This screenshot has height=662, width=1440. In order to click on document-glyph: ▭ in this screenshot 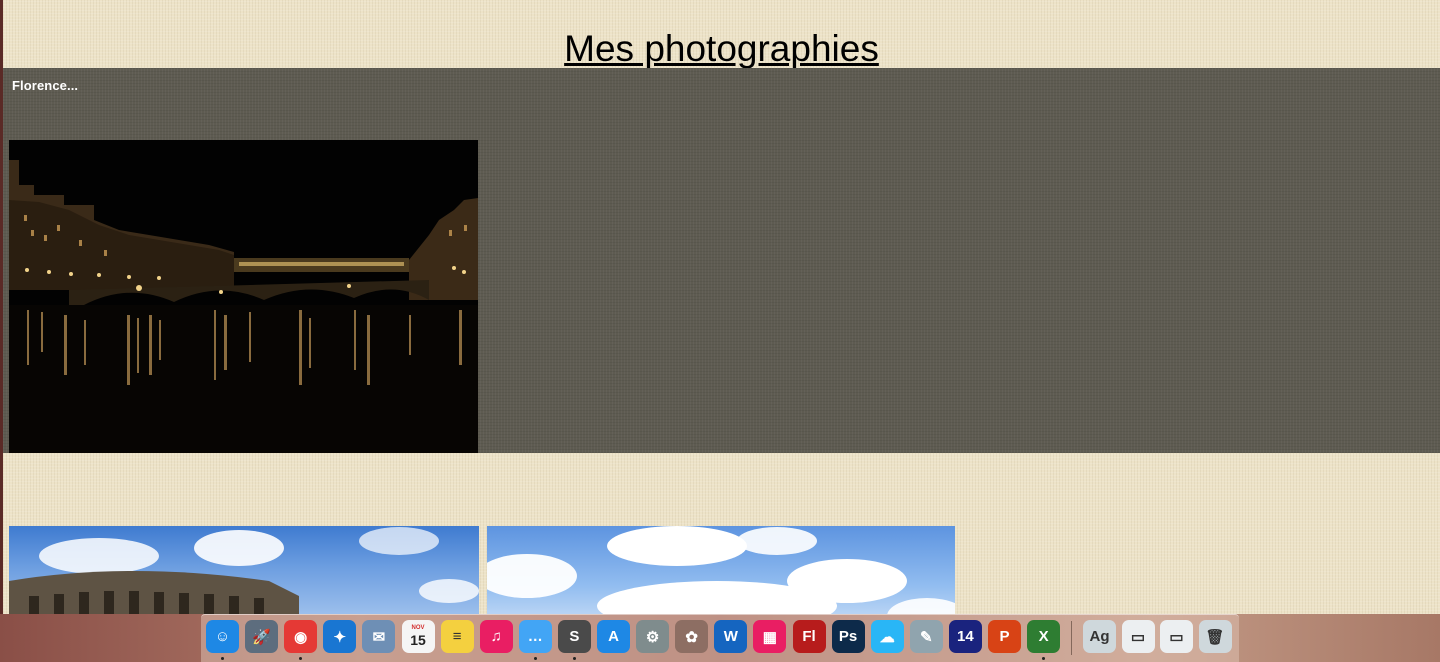, I will do `click(1138, 637)`.